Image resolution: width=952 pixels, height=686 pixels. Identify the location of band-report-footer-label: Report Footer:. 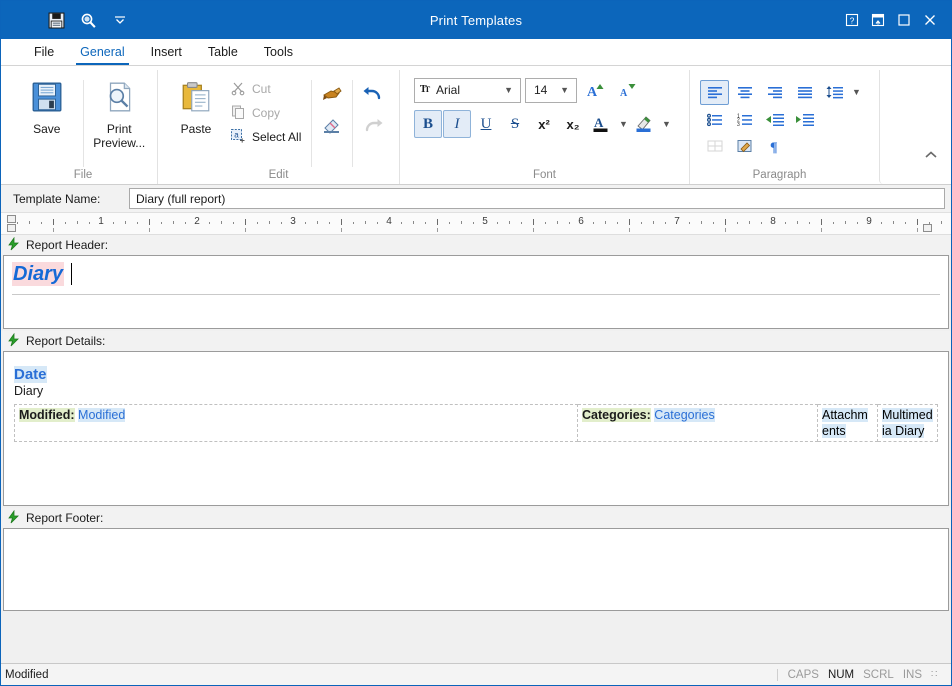
(65, 518).